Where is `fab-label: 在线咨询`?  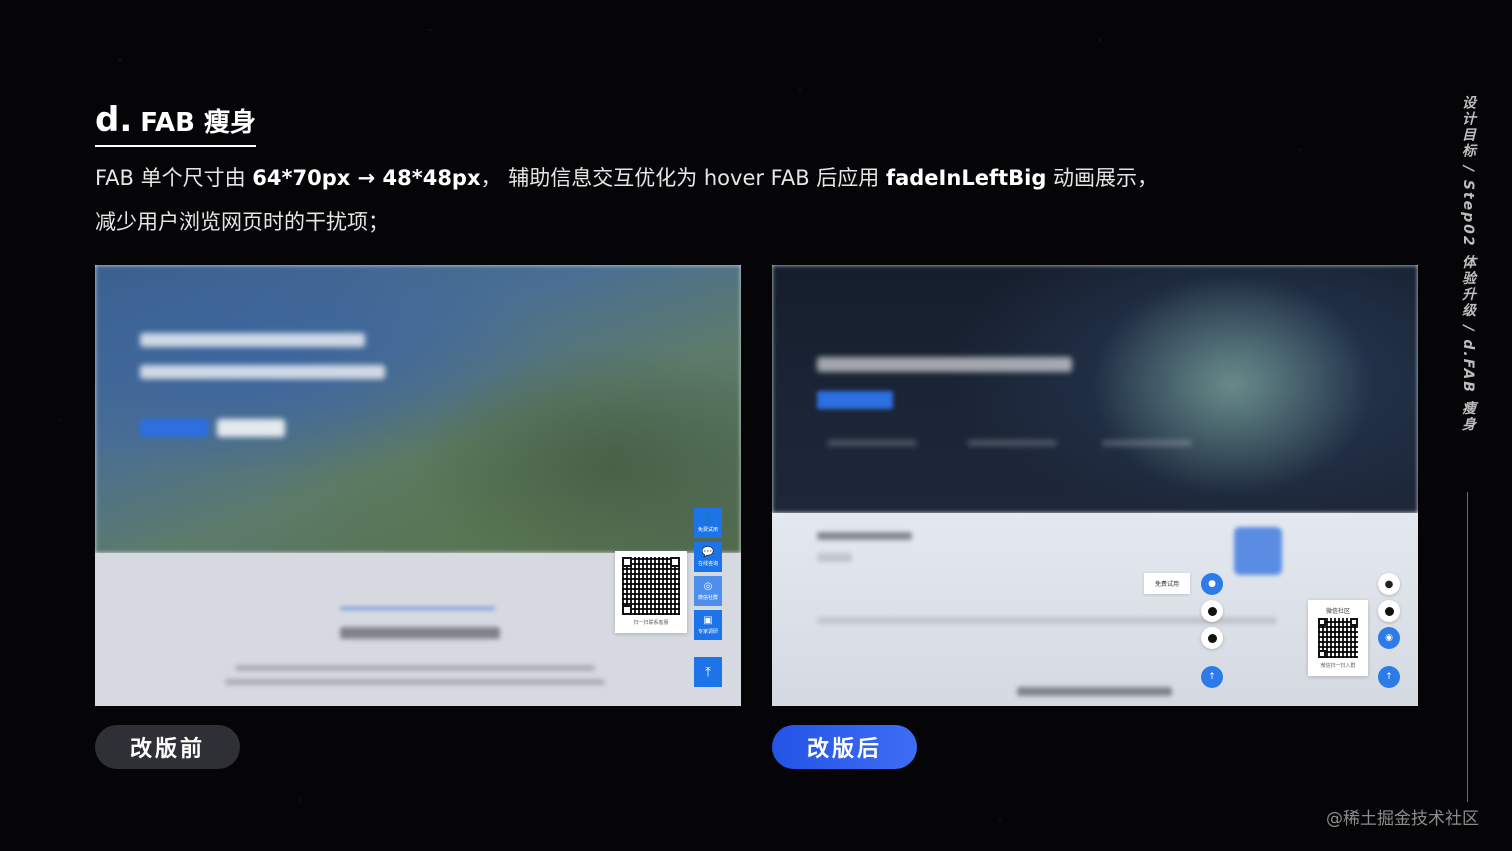 fab-label: 在线咨询 is located at coordinates (707, 564).